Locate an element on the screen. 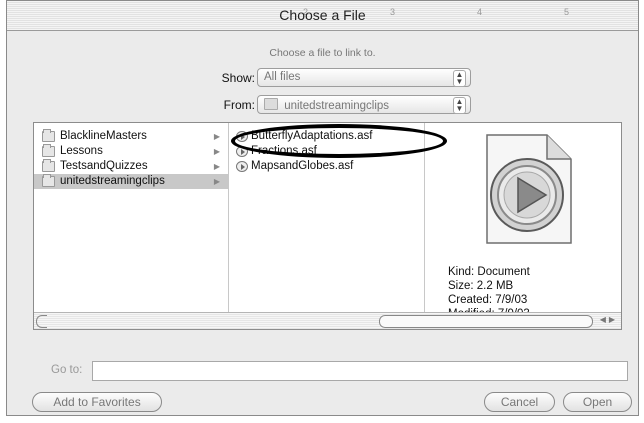 The height and width of the screenshot is (423, 644). show-popup-value: All files is located at coordinates (282, 77).